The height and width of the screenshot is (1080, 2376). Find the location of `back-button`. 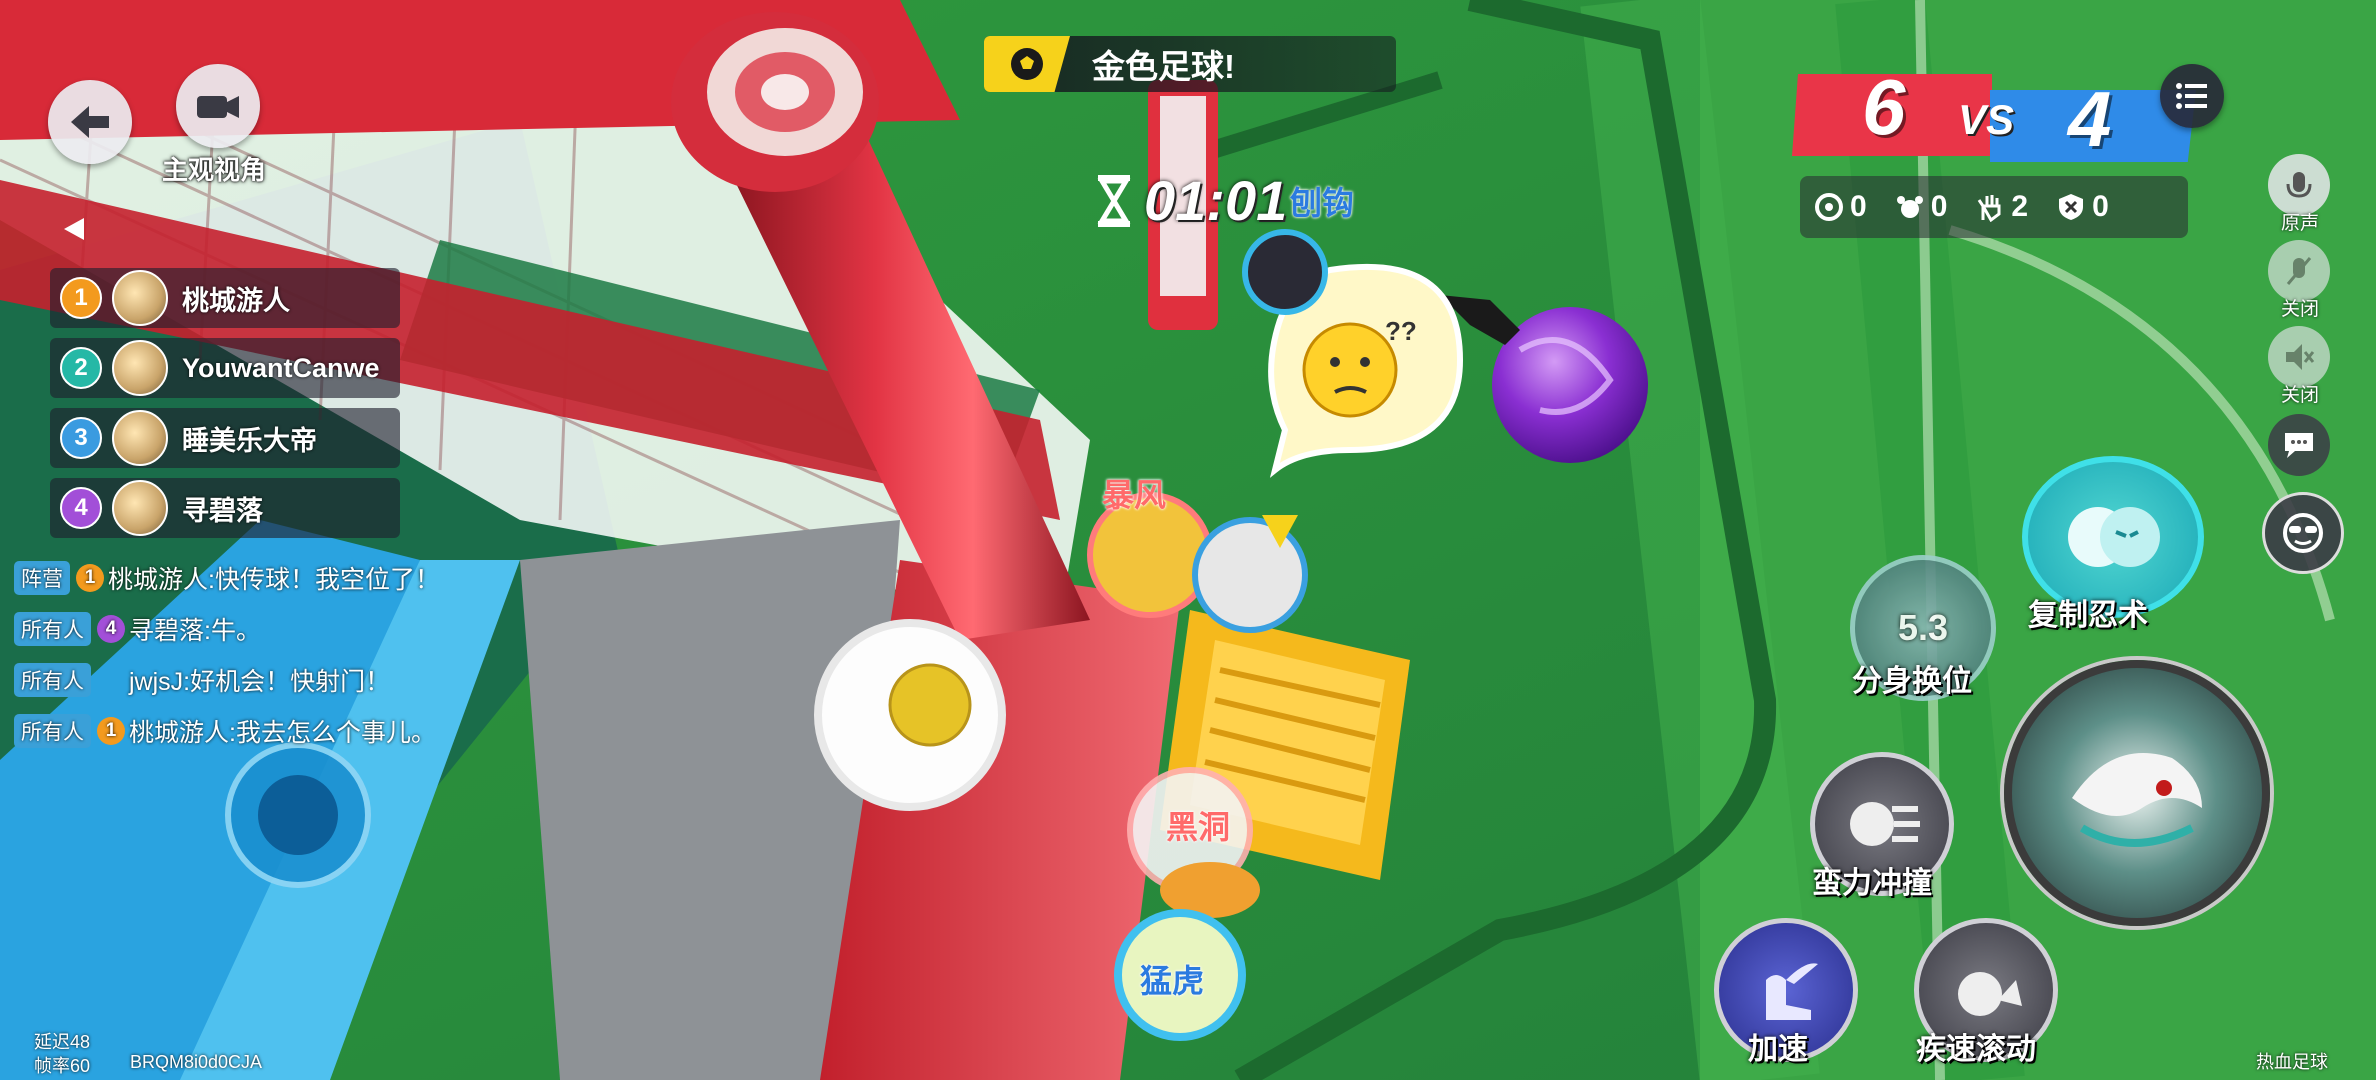

back-button is located at coordinates (90, 122).